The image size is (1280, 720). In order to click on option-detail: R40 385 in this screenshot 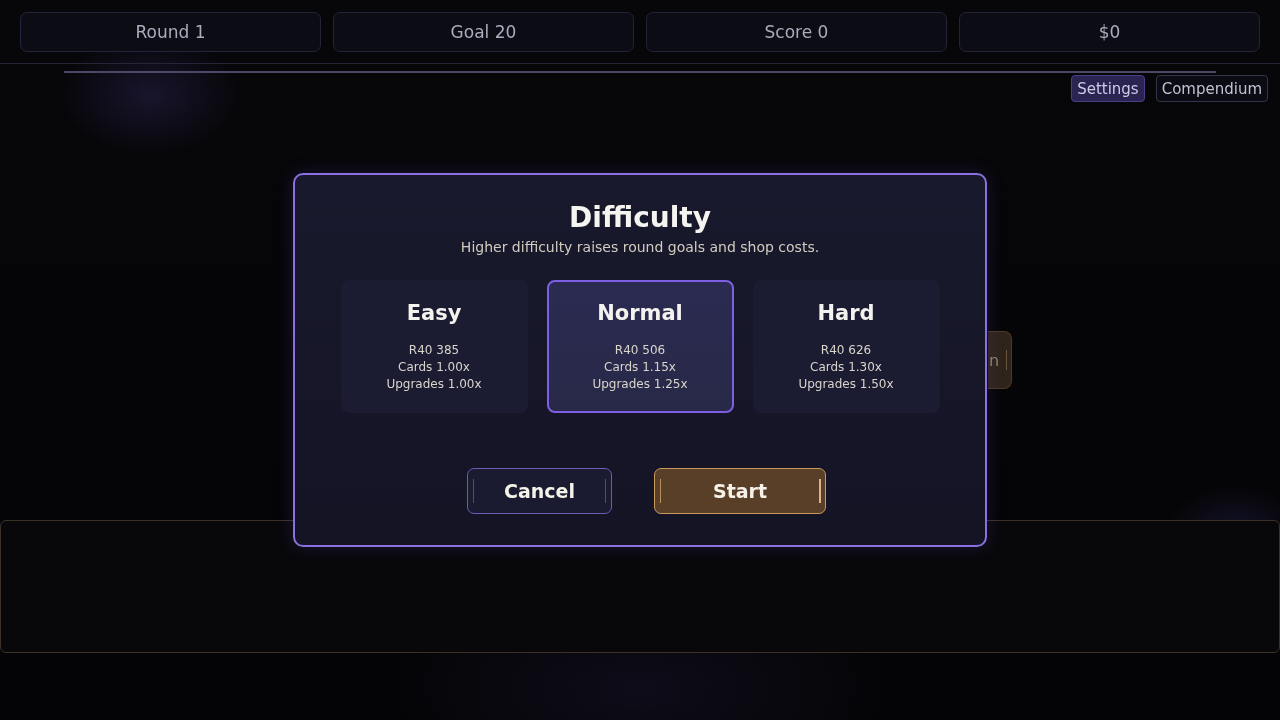, I will do `click(434, 350)`.